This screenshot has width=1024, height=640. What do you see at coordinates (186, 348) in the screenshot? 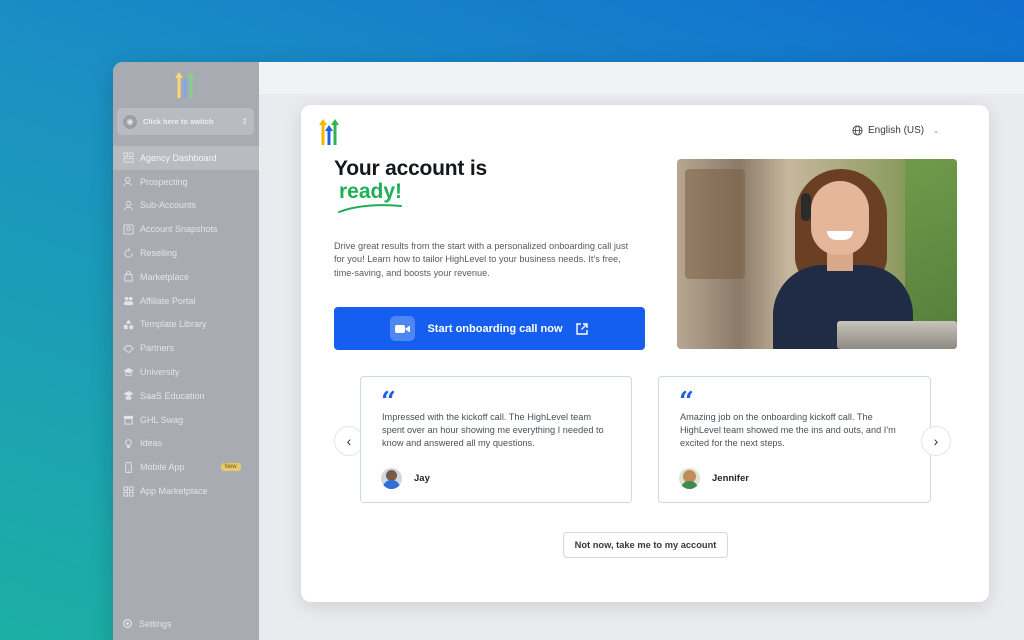
I see `sidebar-item-partners: Partners` at bounding box center [186, 348].